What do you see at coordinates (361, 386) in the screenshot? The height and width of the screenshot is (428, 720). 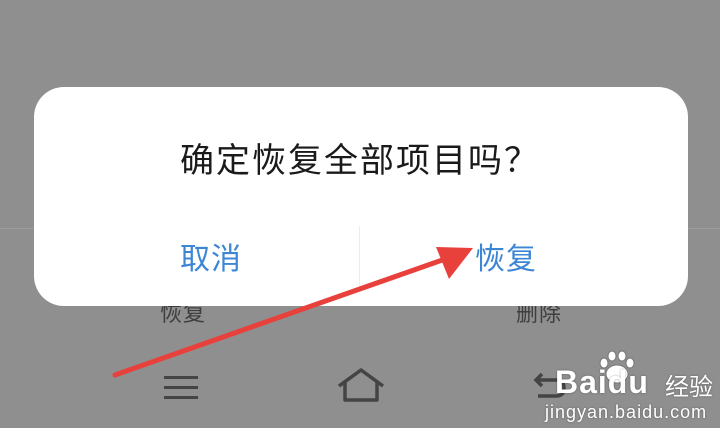 I see `home-icon` at bounding box center [361, 386].